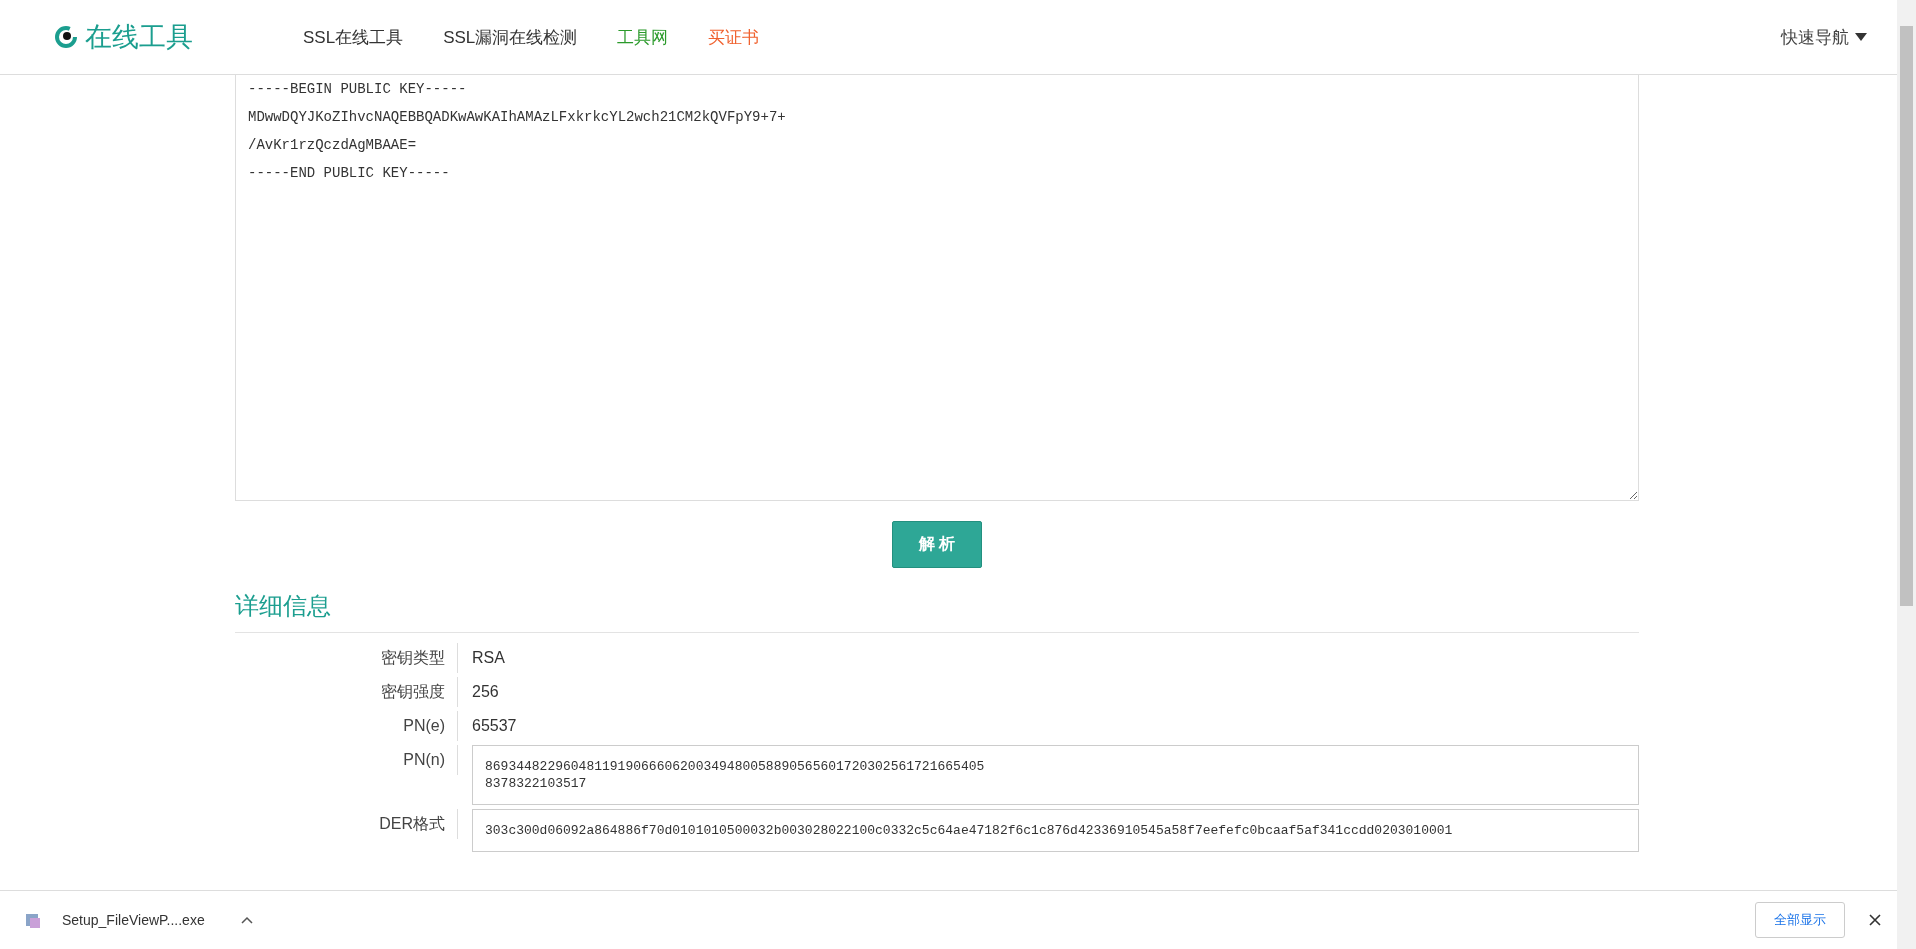 The width and height of the screenshot is (1916, 949). What do you see at coordinates (1055, 830) in the screenshot?
I see `value-box: 303c300d06092a864886f70d0101010500032b003028022100c0332c5c64ae47182f6c1c876d42336910545a58f7eefefc0bcaaf5af341ccdd0203010001` at bounding box center [1055, 830].